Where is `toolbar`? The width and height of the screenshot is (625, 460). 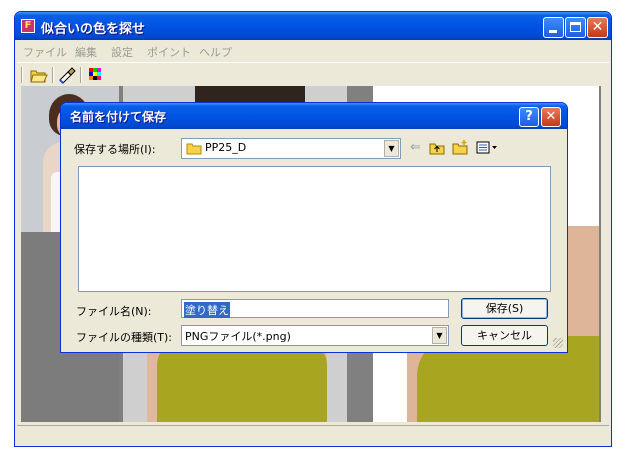
toolbar is located at coordinates (313, 73).